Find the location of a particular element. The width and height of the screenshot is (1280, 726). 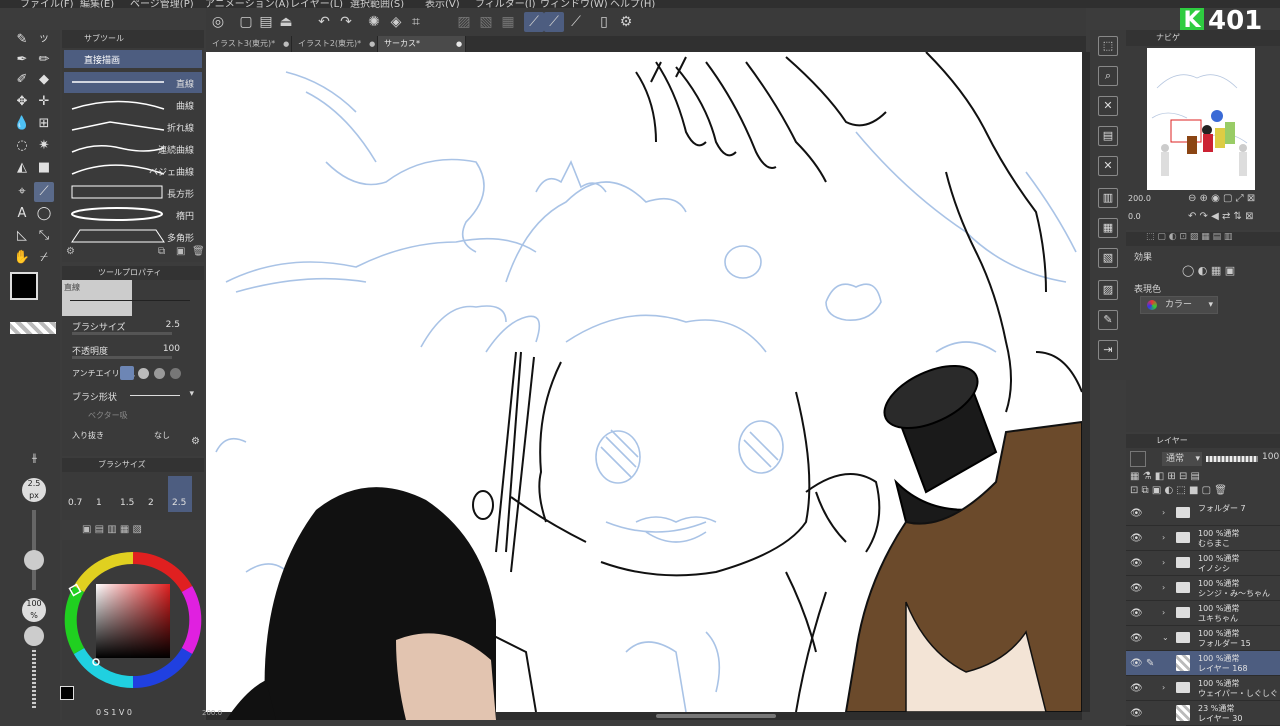

copy-subtool-icon: ⧉ is located at coordinates (161, 251).